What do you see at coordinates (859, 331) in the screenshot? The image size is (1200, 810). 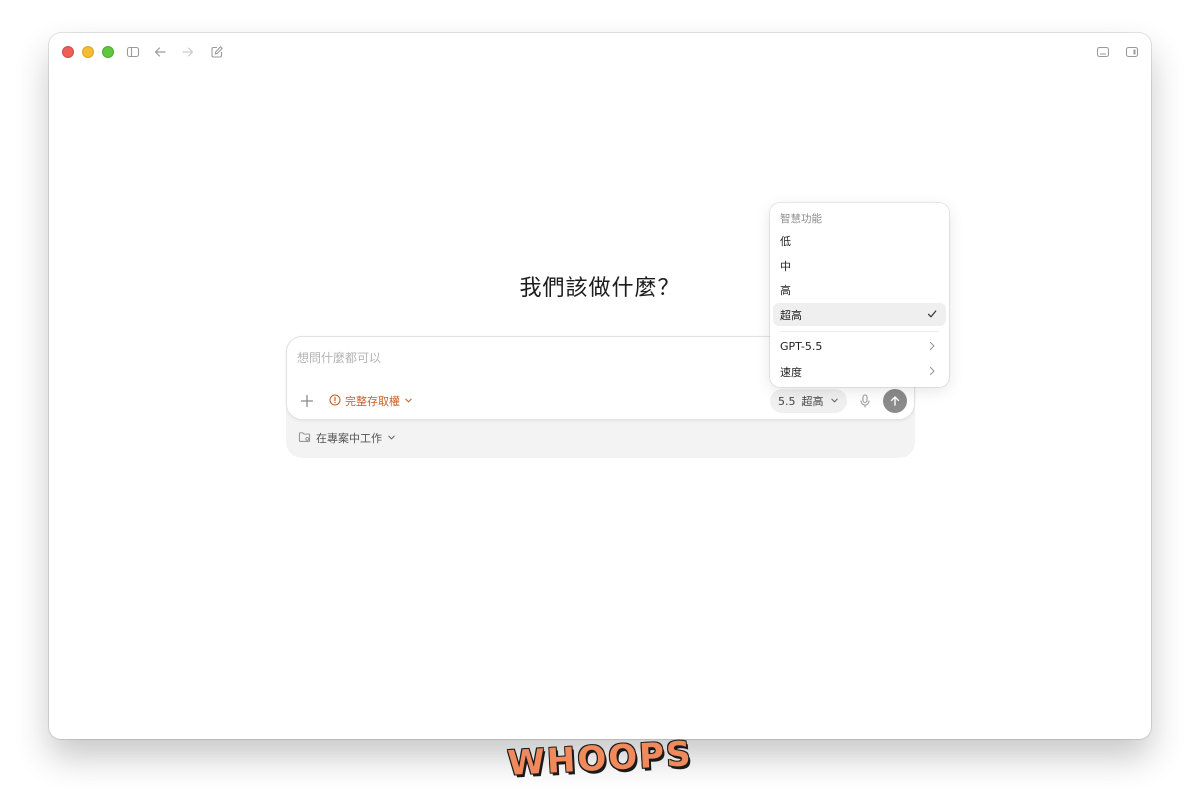 I see `menu-divider` at bounding box center [859, 331].